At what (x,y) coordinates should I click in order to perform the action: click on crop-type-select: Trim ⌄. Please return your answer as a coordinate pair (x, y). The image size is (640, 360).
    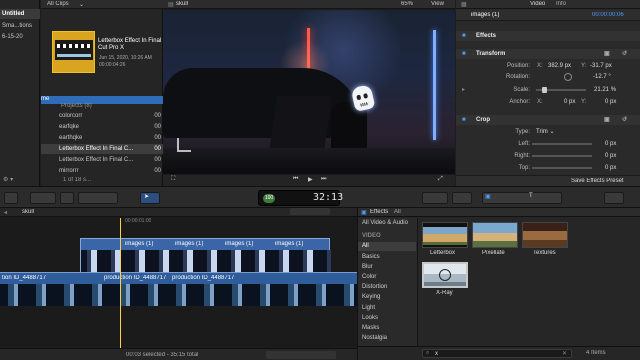
    Looking at the image, I should click on (545, 132).